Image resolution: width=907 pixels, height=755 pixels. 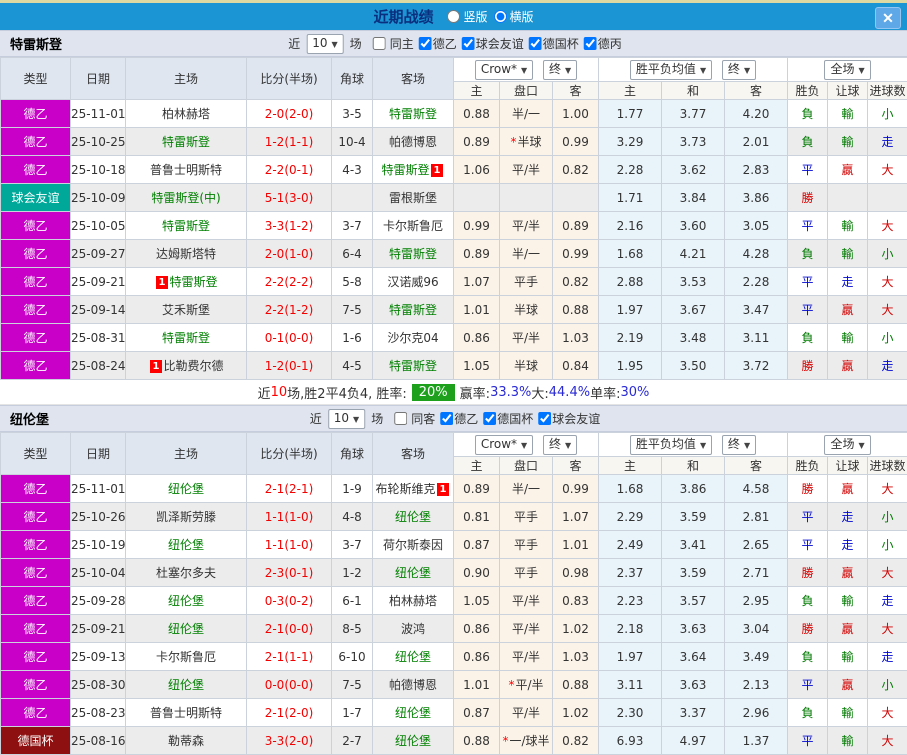 I want to click on avg-draw-cell: 3.53, so click(x=693, y=282).